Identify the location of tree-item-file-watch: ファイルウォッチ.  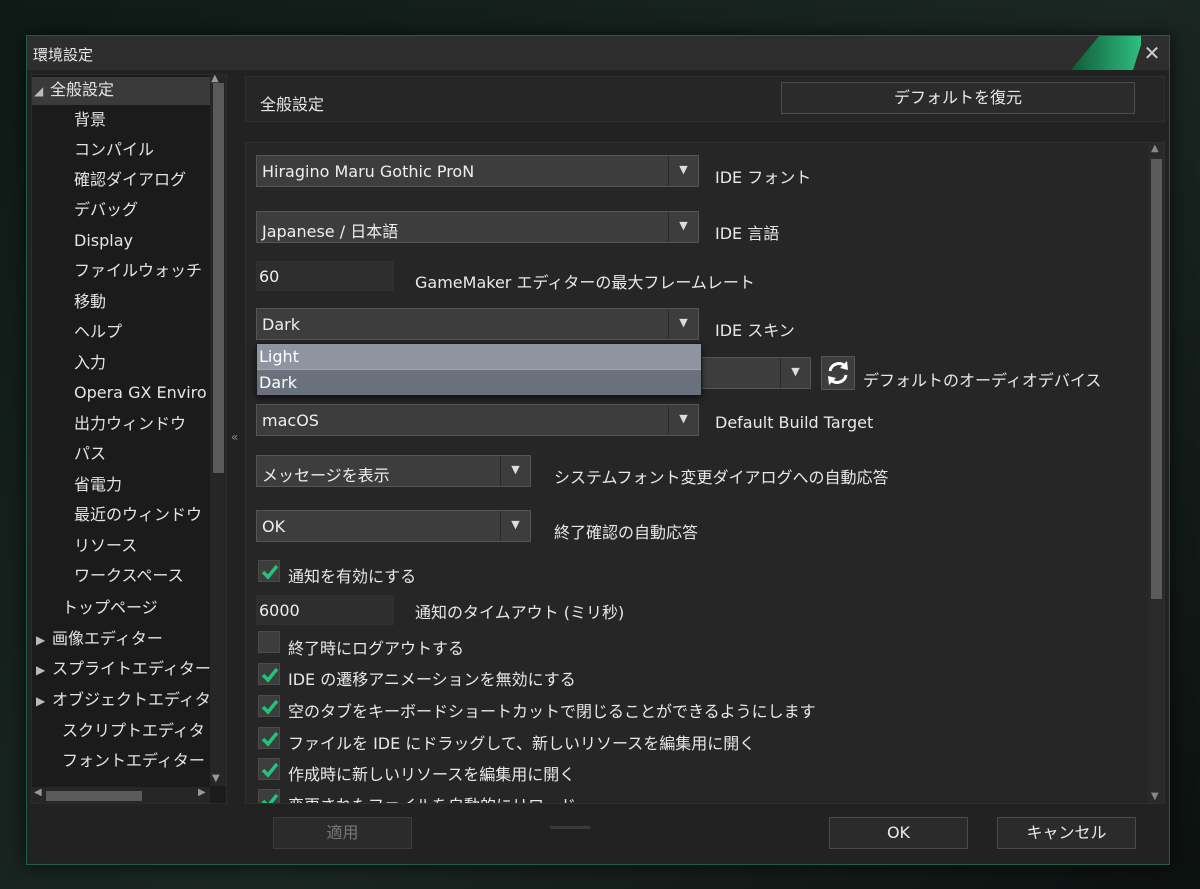
(138, 272).